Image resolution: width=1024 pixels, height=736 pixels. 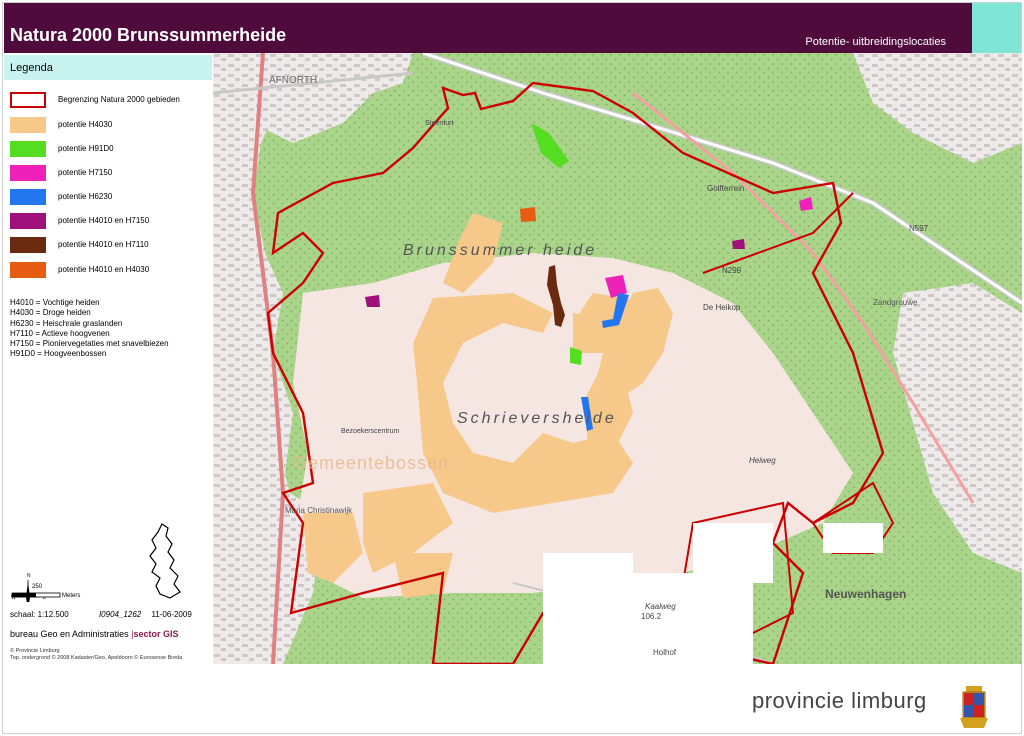 I want to click on legend-label: Begrenzing Natura 2000 gebieden, so click(x=119, y=99).